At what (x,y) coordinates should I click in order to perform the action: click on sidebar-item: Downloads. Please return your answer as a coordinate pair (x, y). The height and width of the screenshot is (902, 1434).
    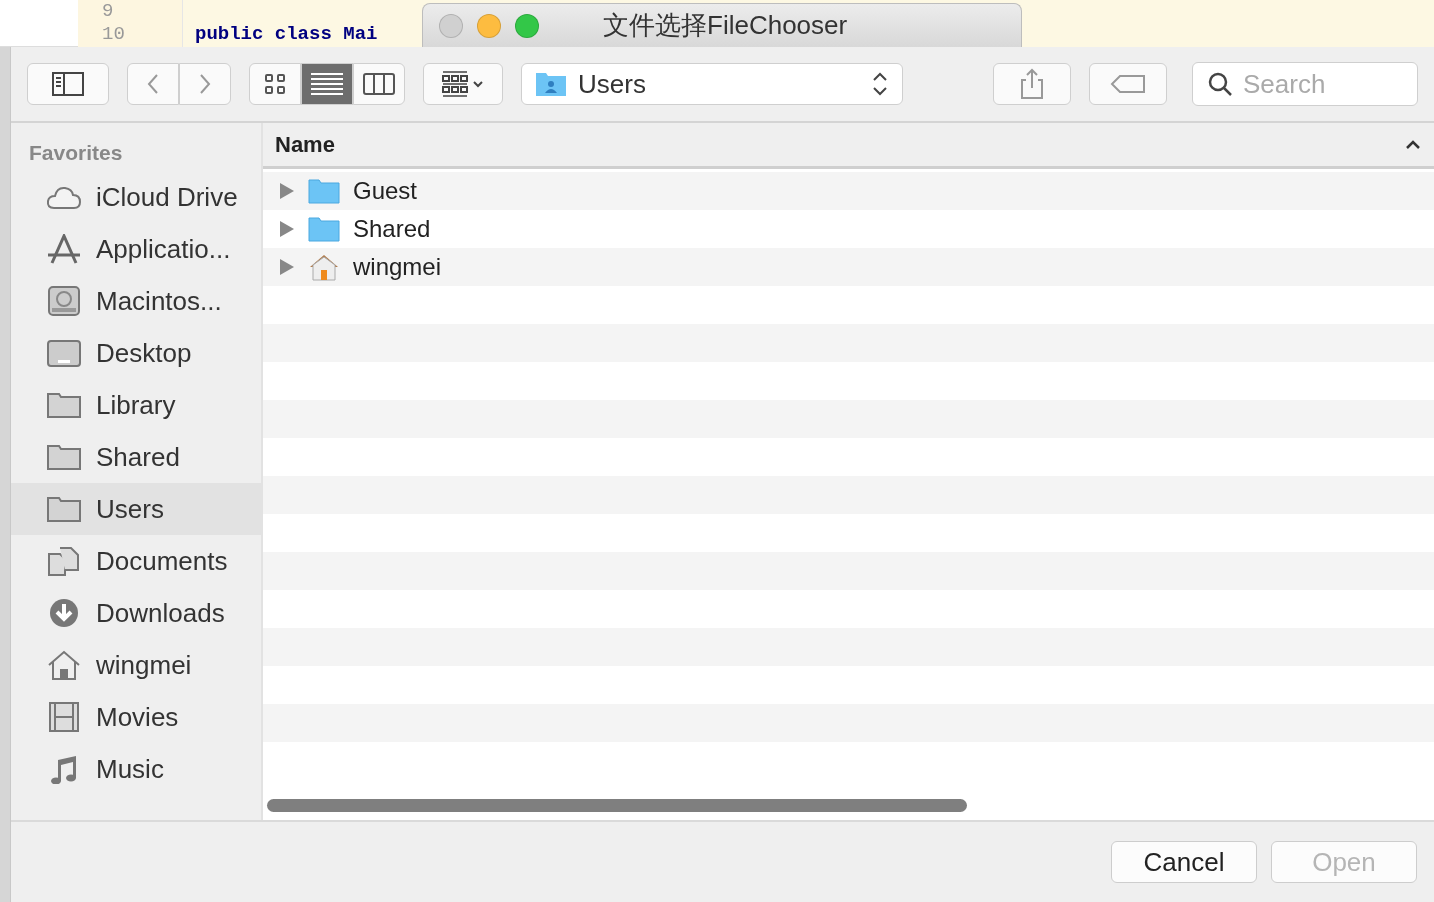
    Looking at the image, I should click on (136, 613).